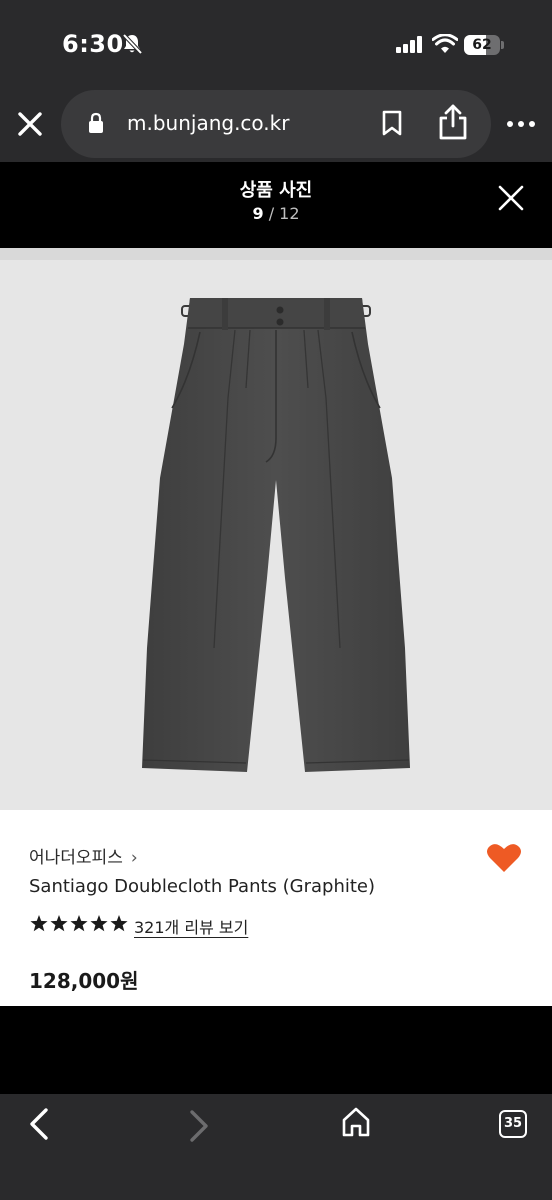 Image resolution: width=552 pixels, height=1200 pixels. Describe the element at coordinates (289, 213) in the screenshot. I see `photo-counter-total: 12` at that location.